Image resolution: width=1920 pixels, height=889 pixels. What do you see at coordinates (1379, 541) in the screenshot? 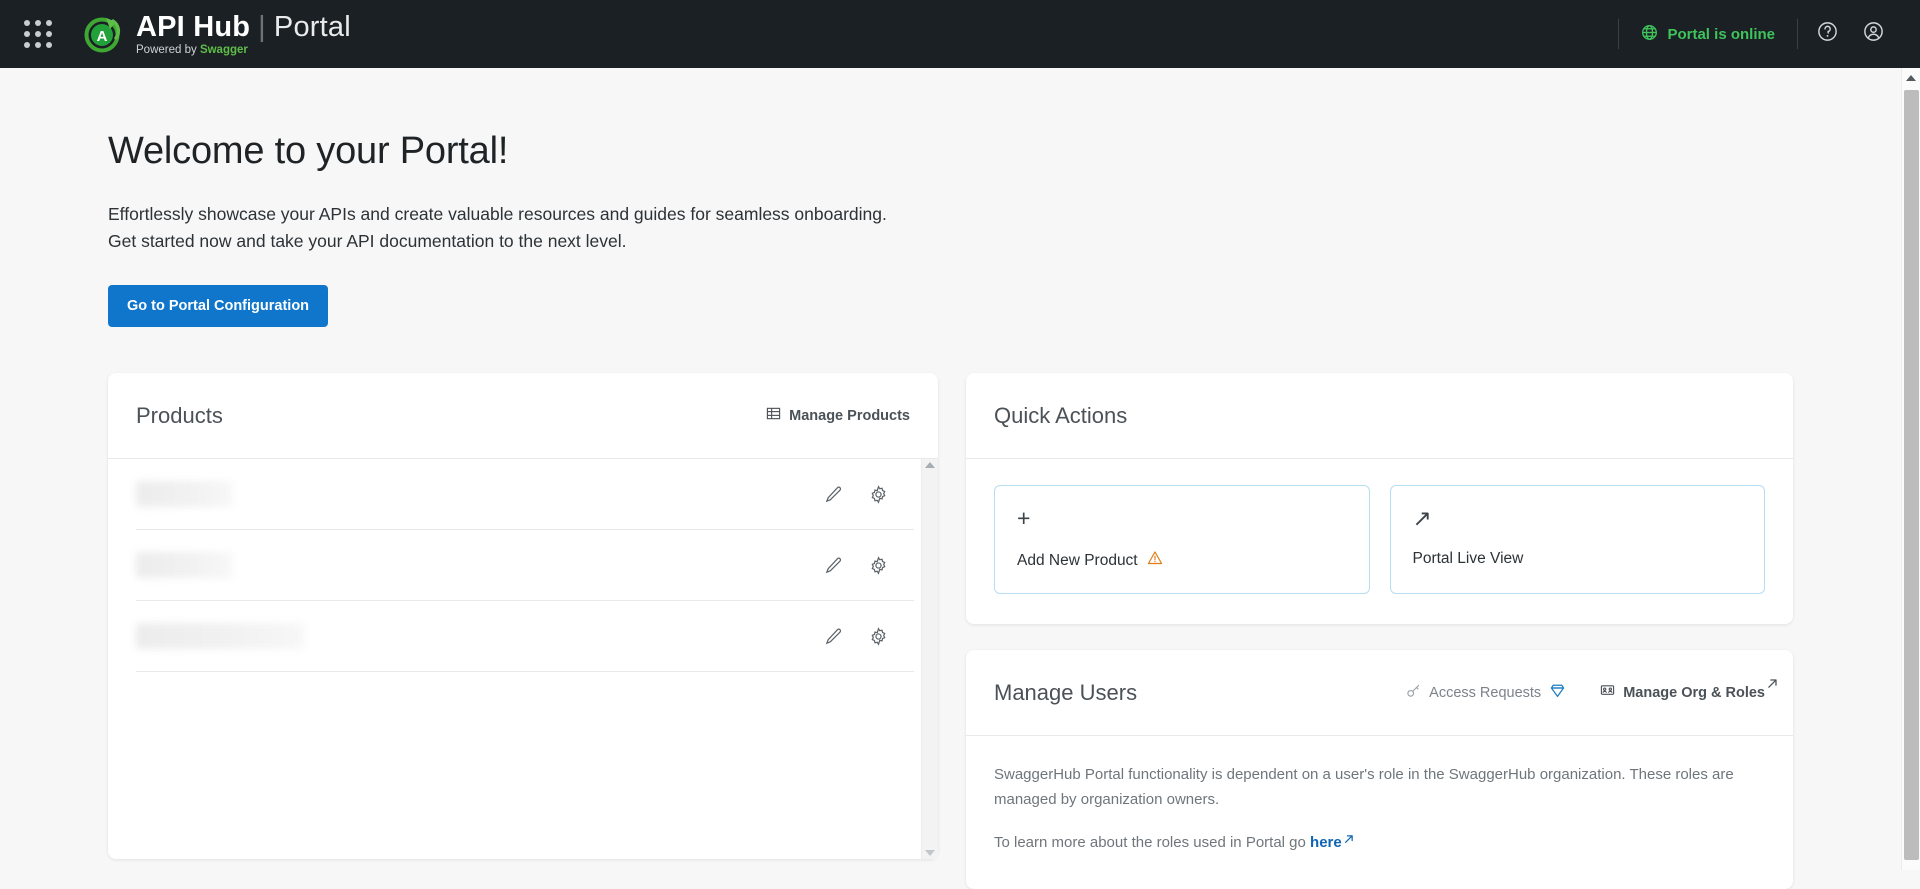
I see `quick-actions-body: + Add New Product ↗ Portal Live View` at bounding box center [1379, 541].